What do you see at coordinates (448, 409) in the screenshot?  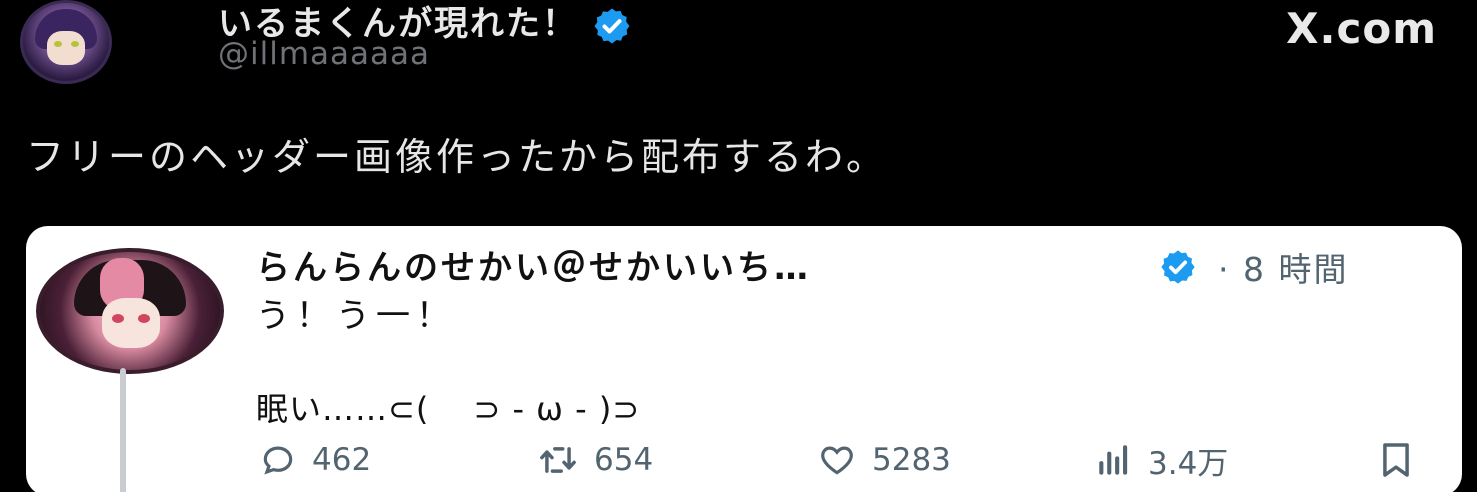 I see `quoted-post-text-line2: 眠い……⊂( ⊃ - ω - )⊃` at bounding box center [448, 409].